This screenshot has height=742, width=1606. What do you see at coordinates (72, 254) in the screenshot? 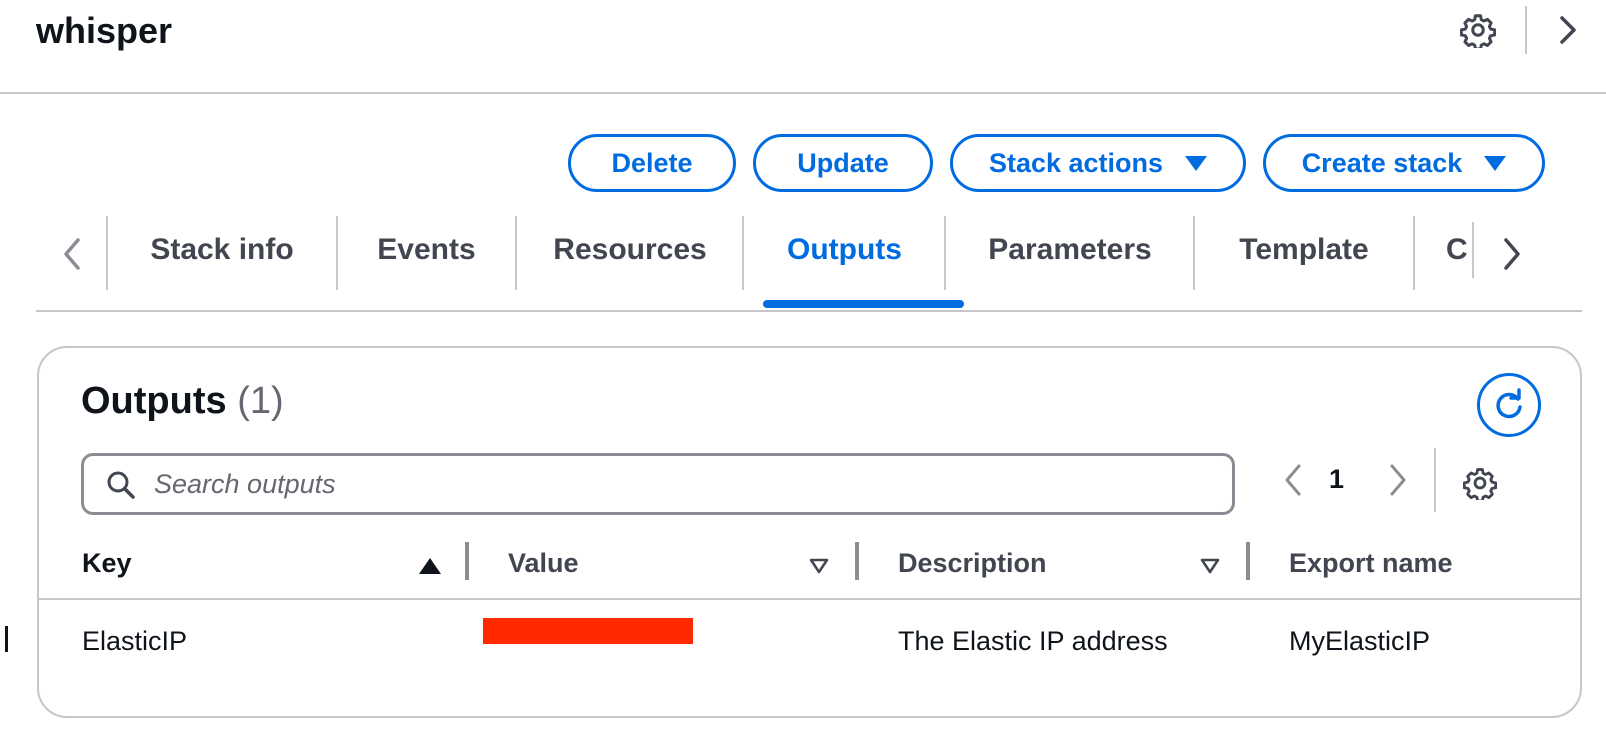
I see `chevron-left-icon` at bounding box center [72, 254].